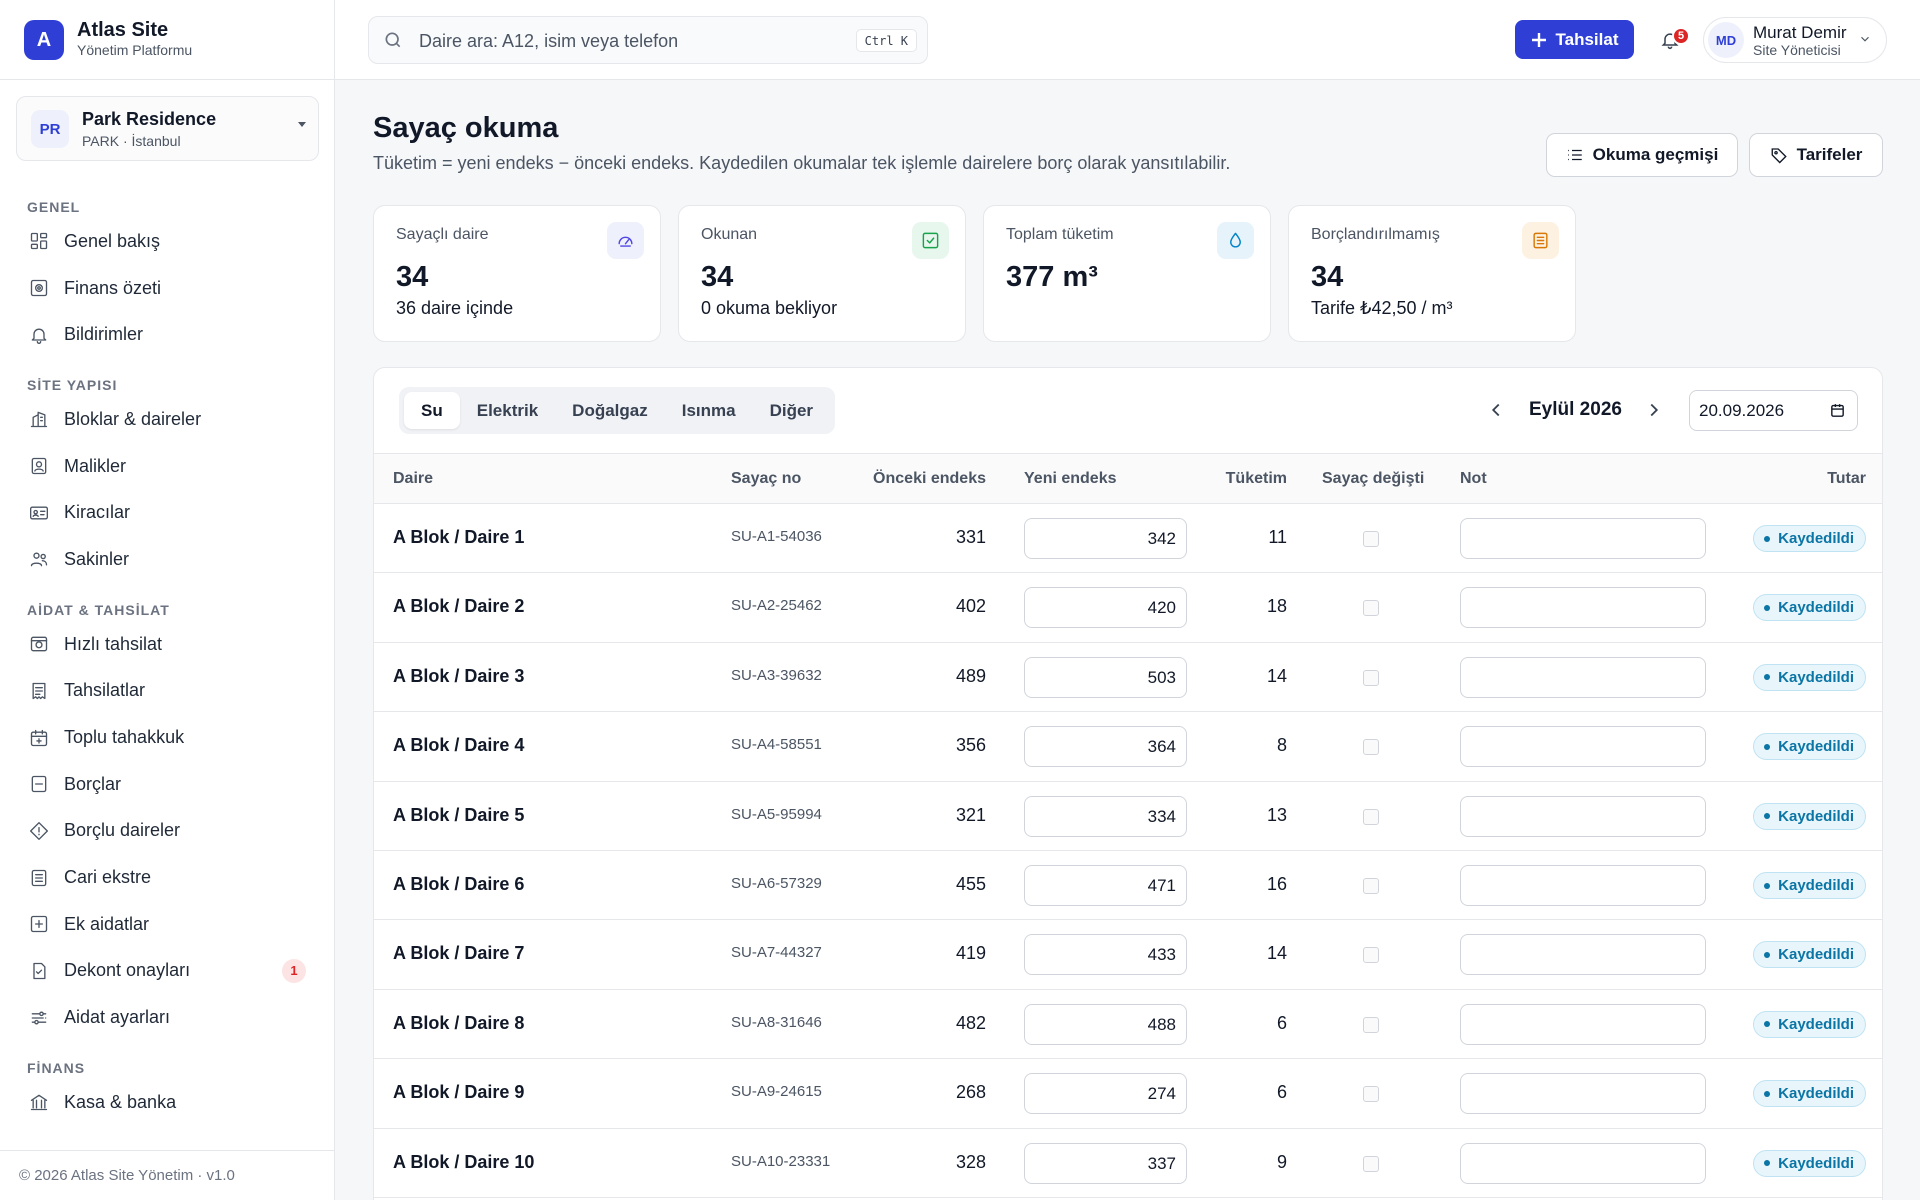 Image resolution: width=1920 pixels, height=1200 pixels. What do you see at coordinates (1105, 1163) in the screenshot?
I see `new-reading-input: 337` at bounding box center [1105, 1163].